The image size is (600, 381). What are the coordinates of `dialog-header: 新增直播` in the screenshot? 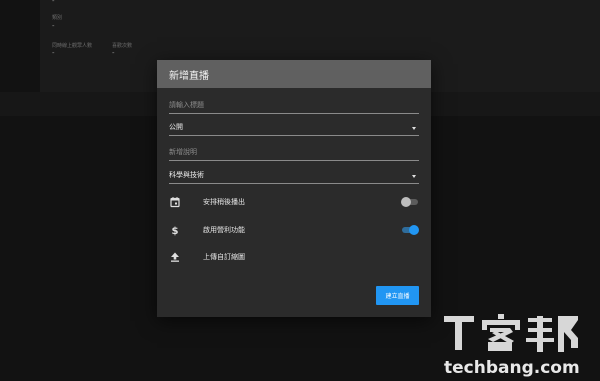 It's located at (294, 74).